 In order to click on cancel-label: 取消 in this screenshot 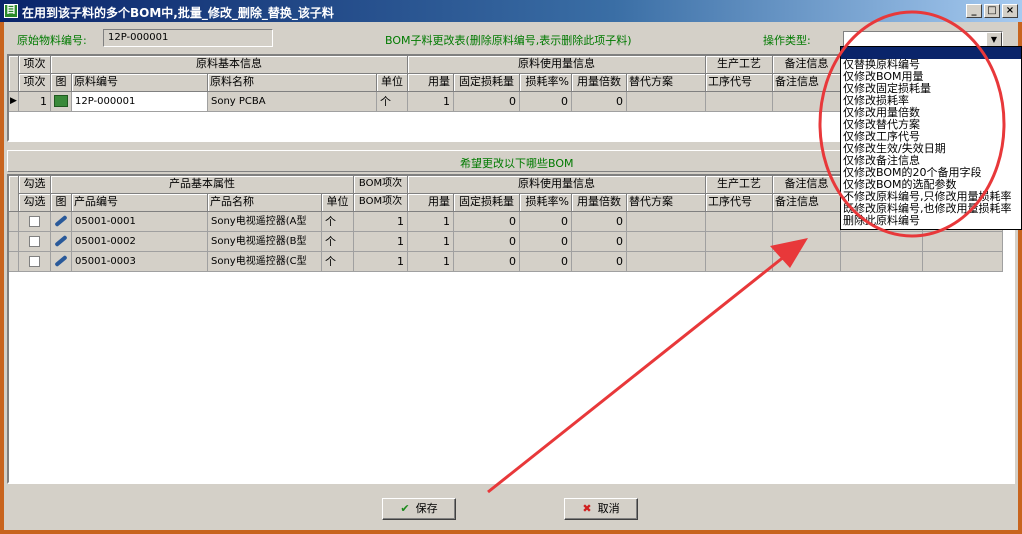, I will do `click(608, 508)`.